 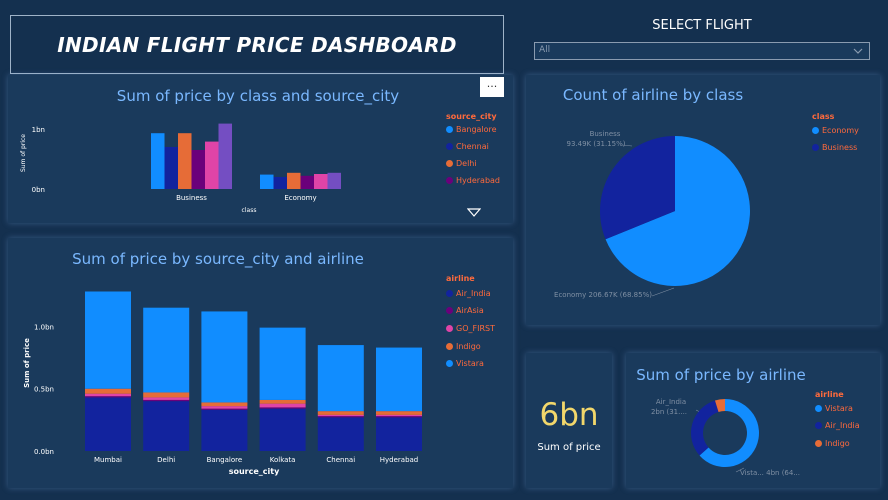 What do you see at coordinates (191, 198) in the screenshot?
I see `x-tick-label: Business` at bounding box center [191, 198].